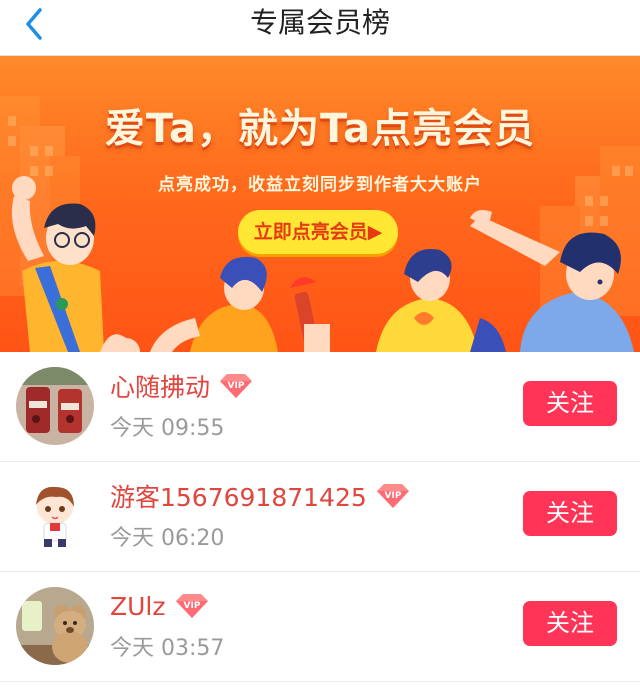 The height and width of the screenshot is (692, 640). What do you see at coordinates (160, 387) in the screenshot?
I see `member-name: 心随拂动` at bounding box center [160, 387].